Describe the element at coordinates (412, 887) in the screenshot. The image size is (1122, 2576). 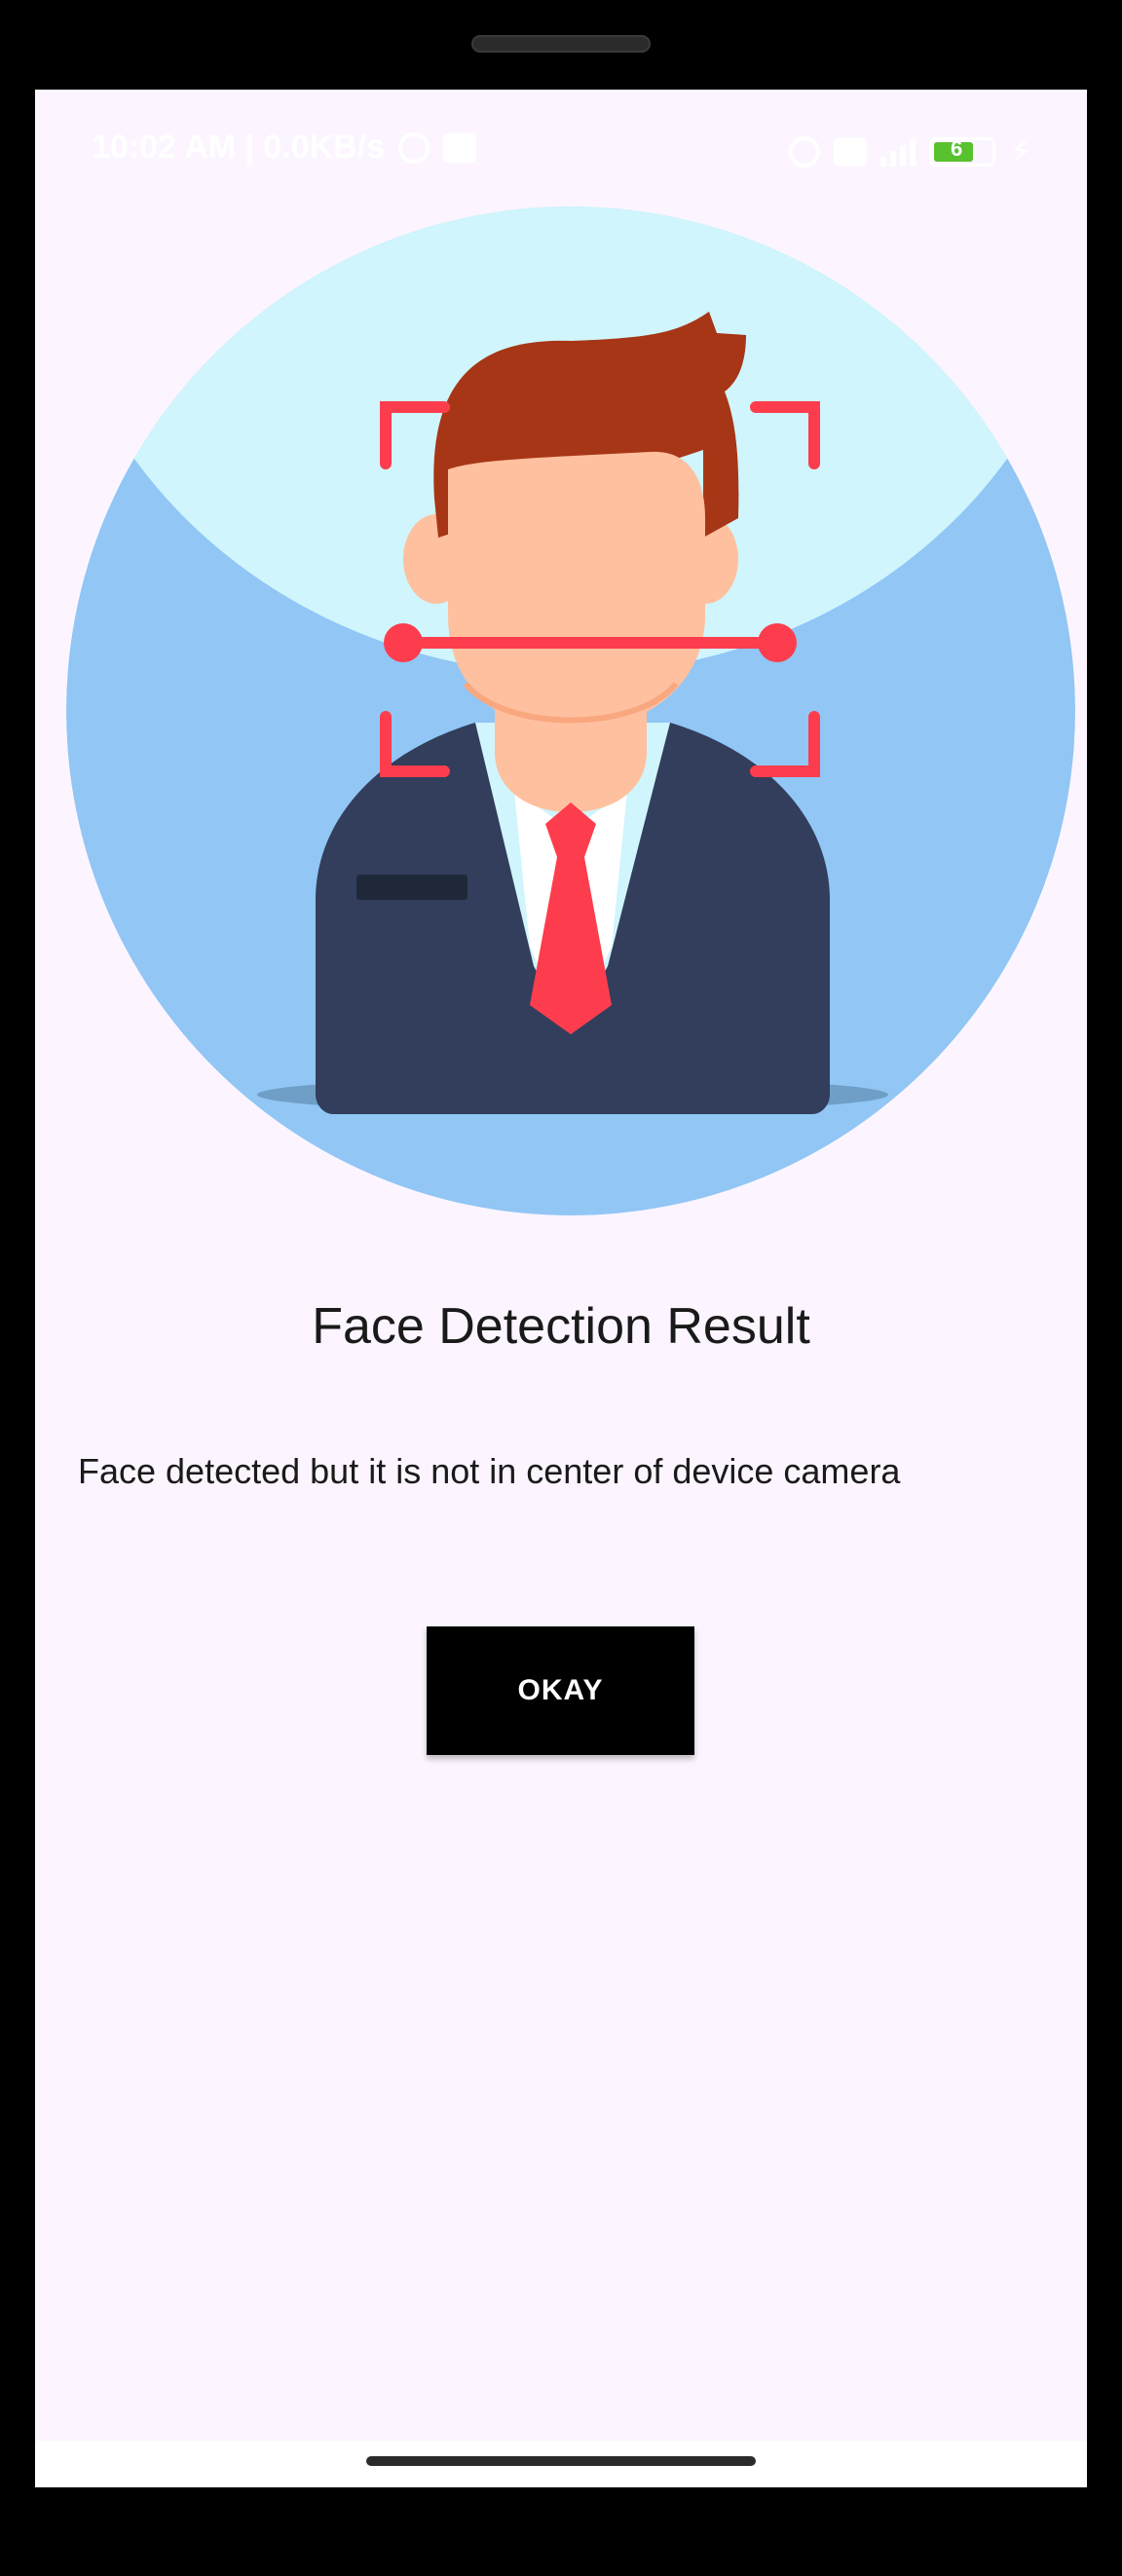
I see `name-badge` at that location.